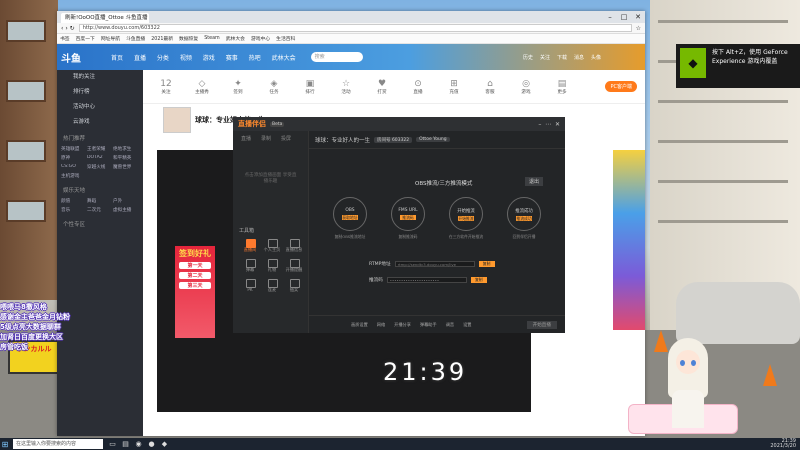 The image size is (800, 450). What do you see at coordinates (100, 202) in the screenshot?
I see `sidebar-category: 舞蹈` at bounding box center [100, 202].